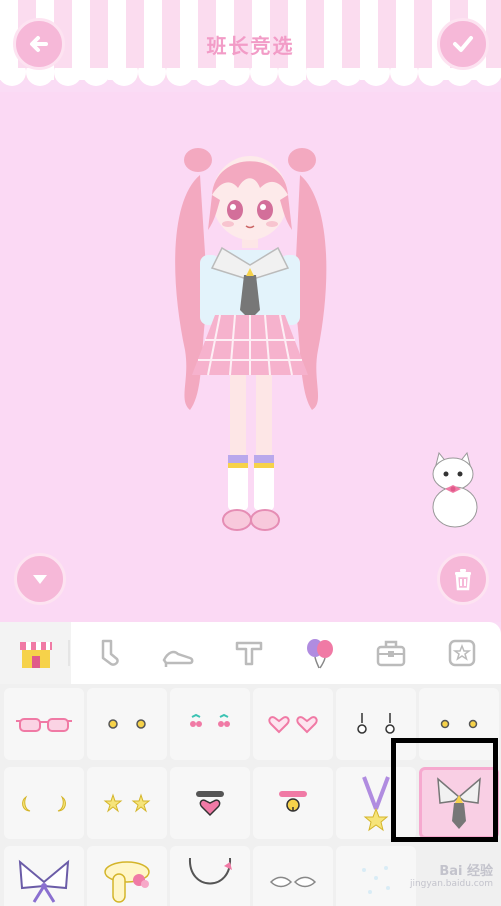 This screenshot has width=501, height=906. I want to click on star-necklace-icon, so click(376, 804).